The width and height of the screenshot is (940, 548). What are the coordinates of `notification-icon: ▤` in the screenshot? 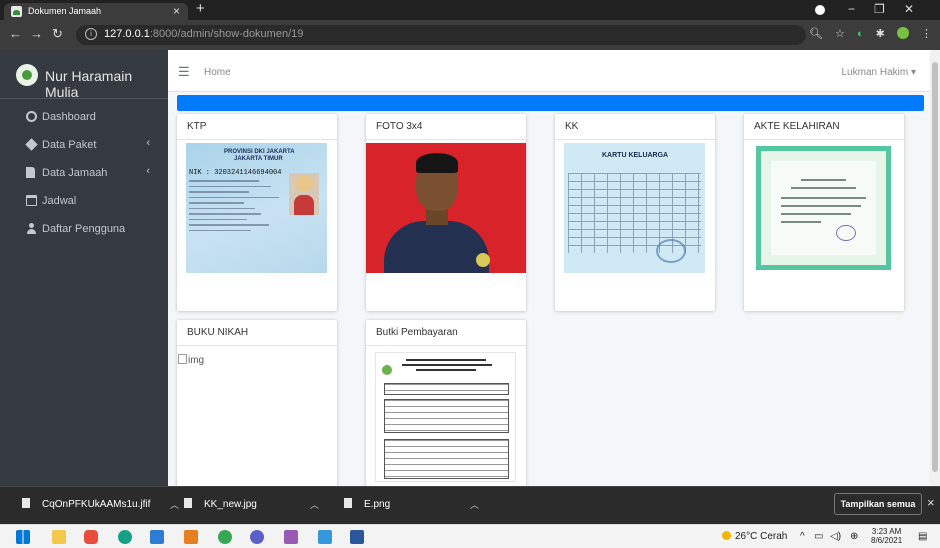 It's located at (922, 536).